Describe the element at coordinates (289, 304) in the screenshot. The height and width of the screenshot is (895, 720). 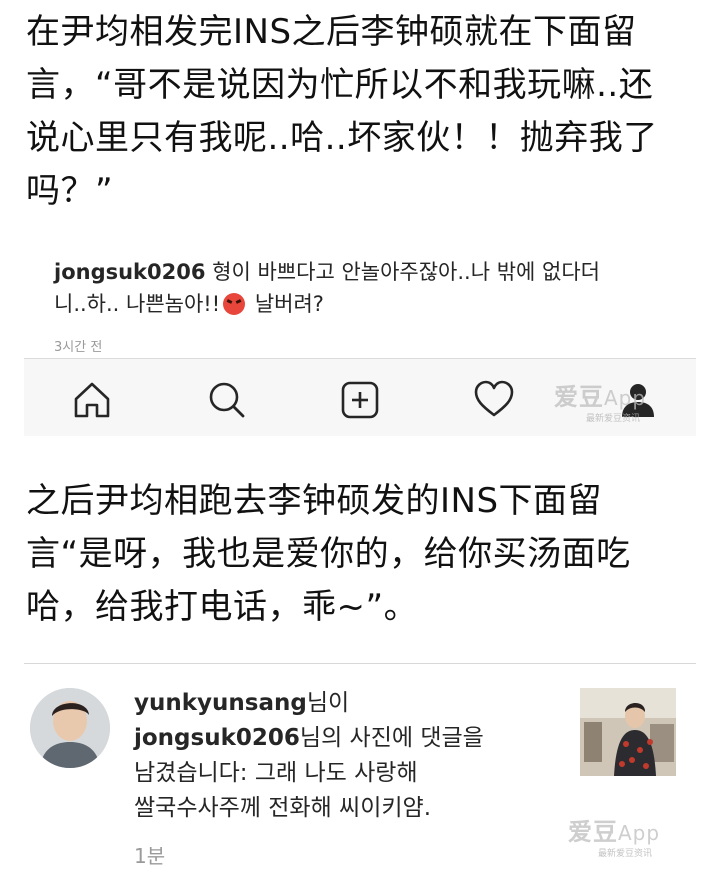
I see `comment-text: 날버려?` at that location.